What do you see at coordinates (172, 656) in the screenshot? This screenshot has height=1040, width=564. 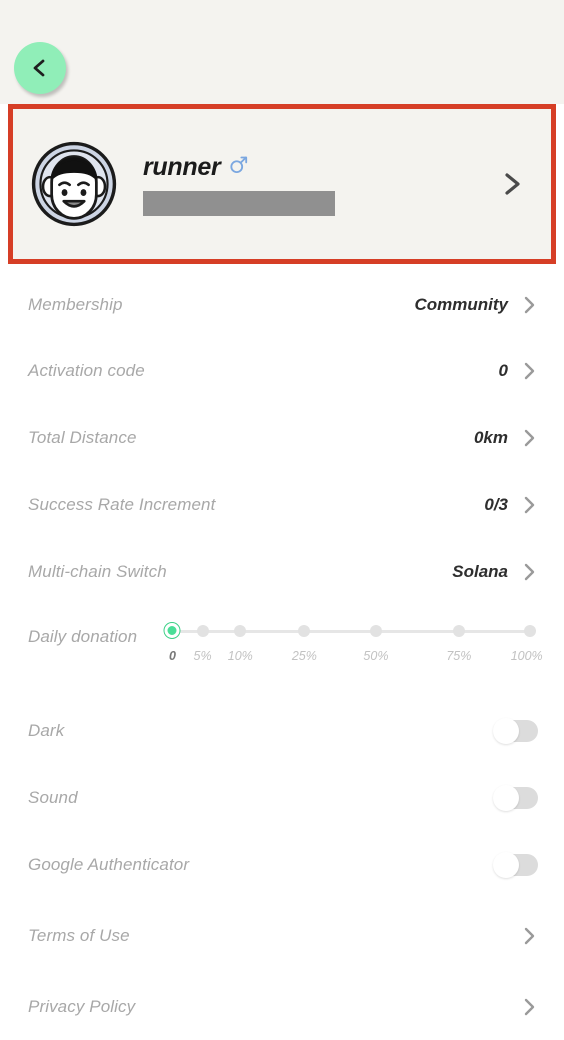 I see `slider-tick-0: 0` at bounding box center [172, 656].